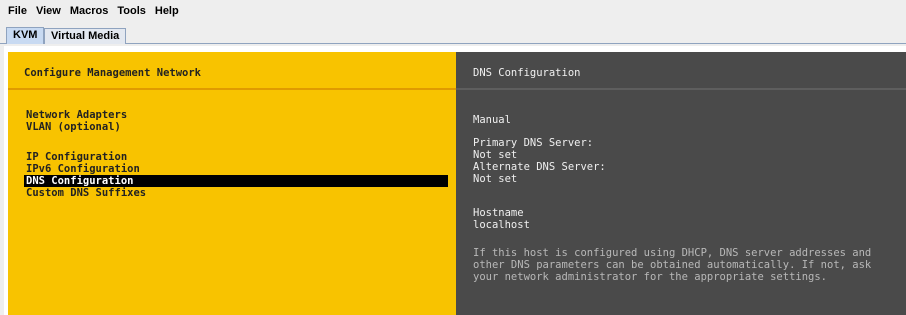  I want to click on right-header: DNS Configuration, so click(681, 71).